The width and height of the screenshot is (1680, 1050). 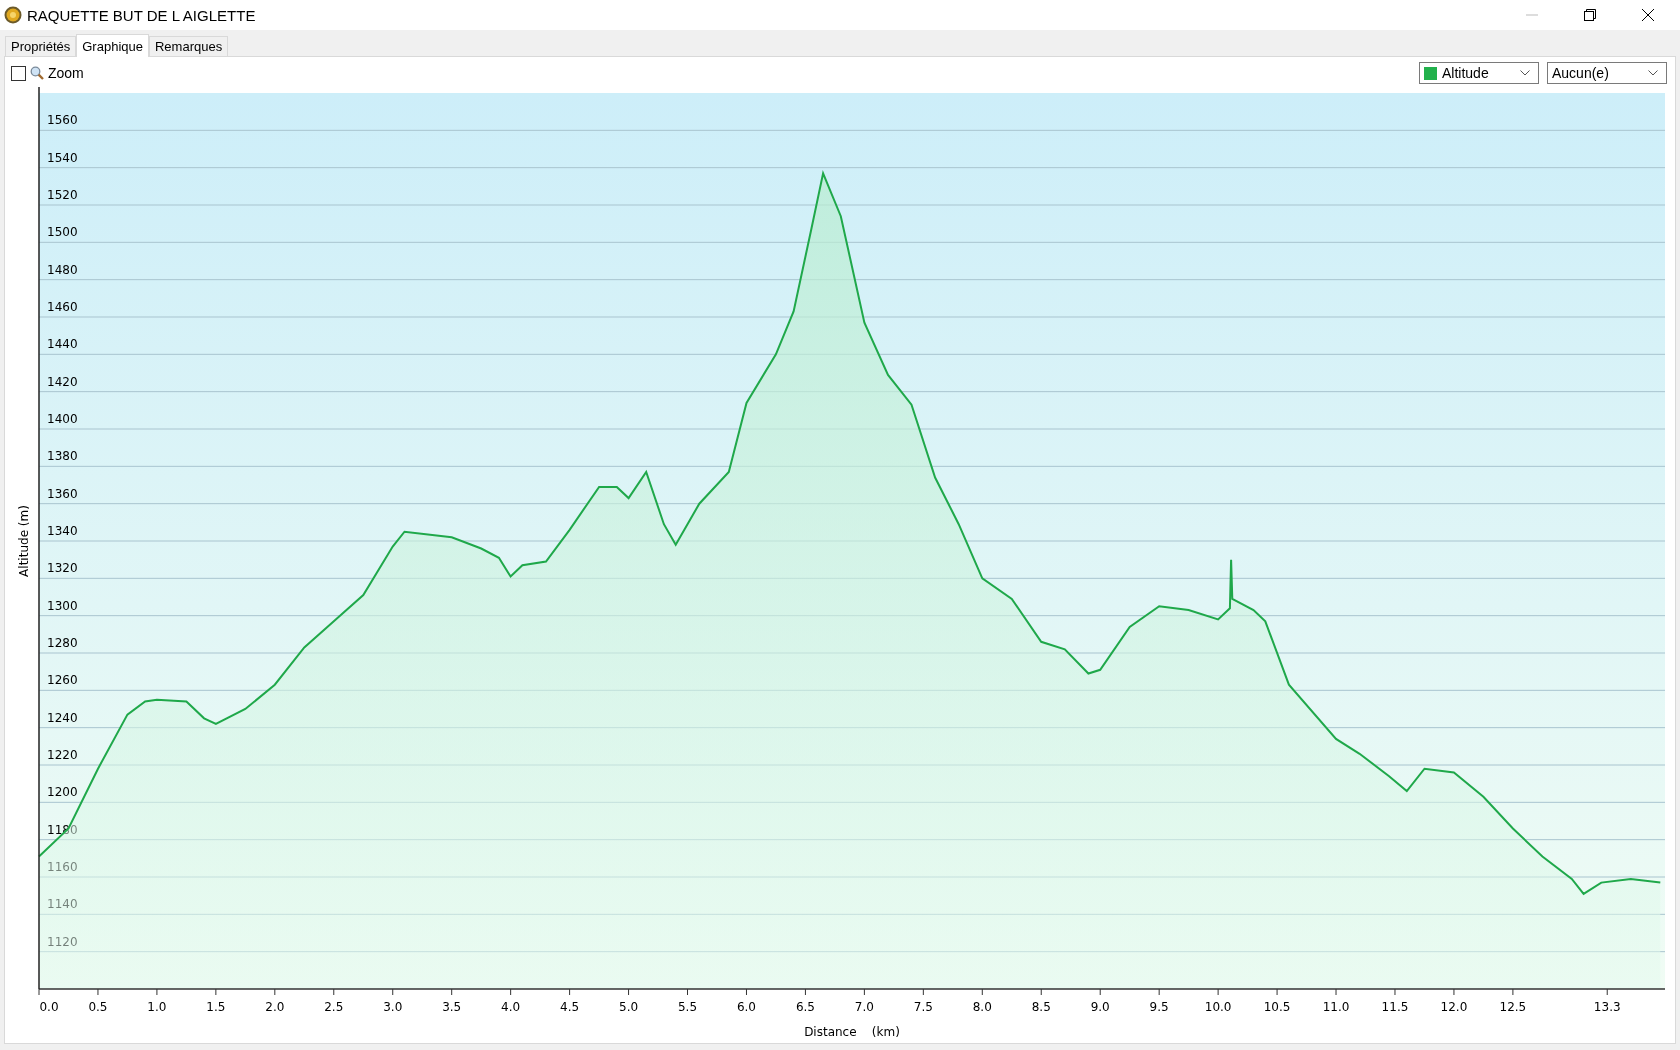 What do you see at coordinates (157, 1007) in the screenshot?
I see `x-tick-label: 1.0` at bounding box center [157, 1007].